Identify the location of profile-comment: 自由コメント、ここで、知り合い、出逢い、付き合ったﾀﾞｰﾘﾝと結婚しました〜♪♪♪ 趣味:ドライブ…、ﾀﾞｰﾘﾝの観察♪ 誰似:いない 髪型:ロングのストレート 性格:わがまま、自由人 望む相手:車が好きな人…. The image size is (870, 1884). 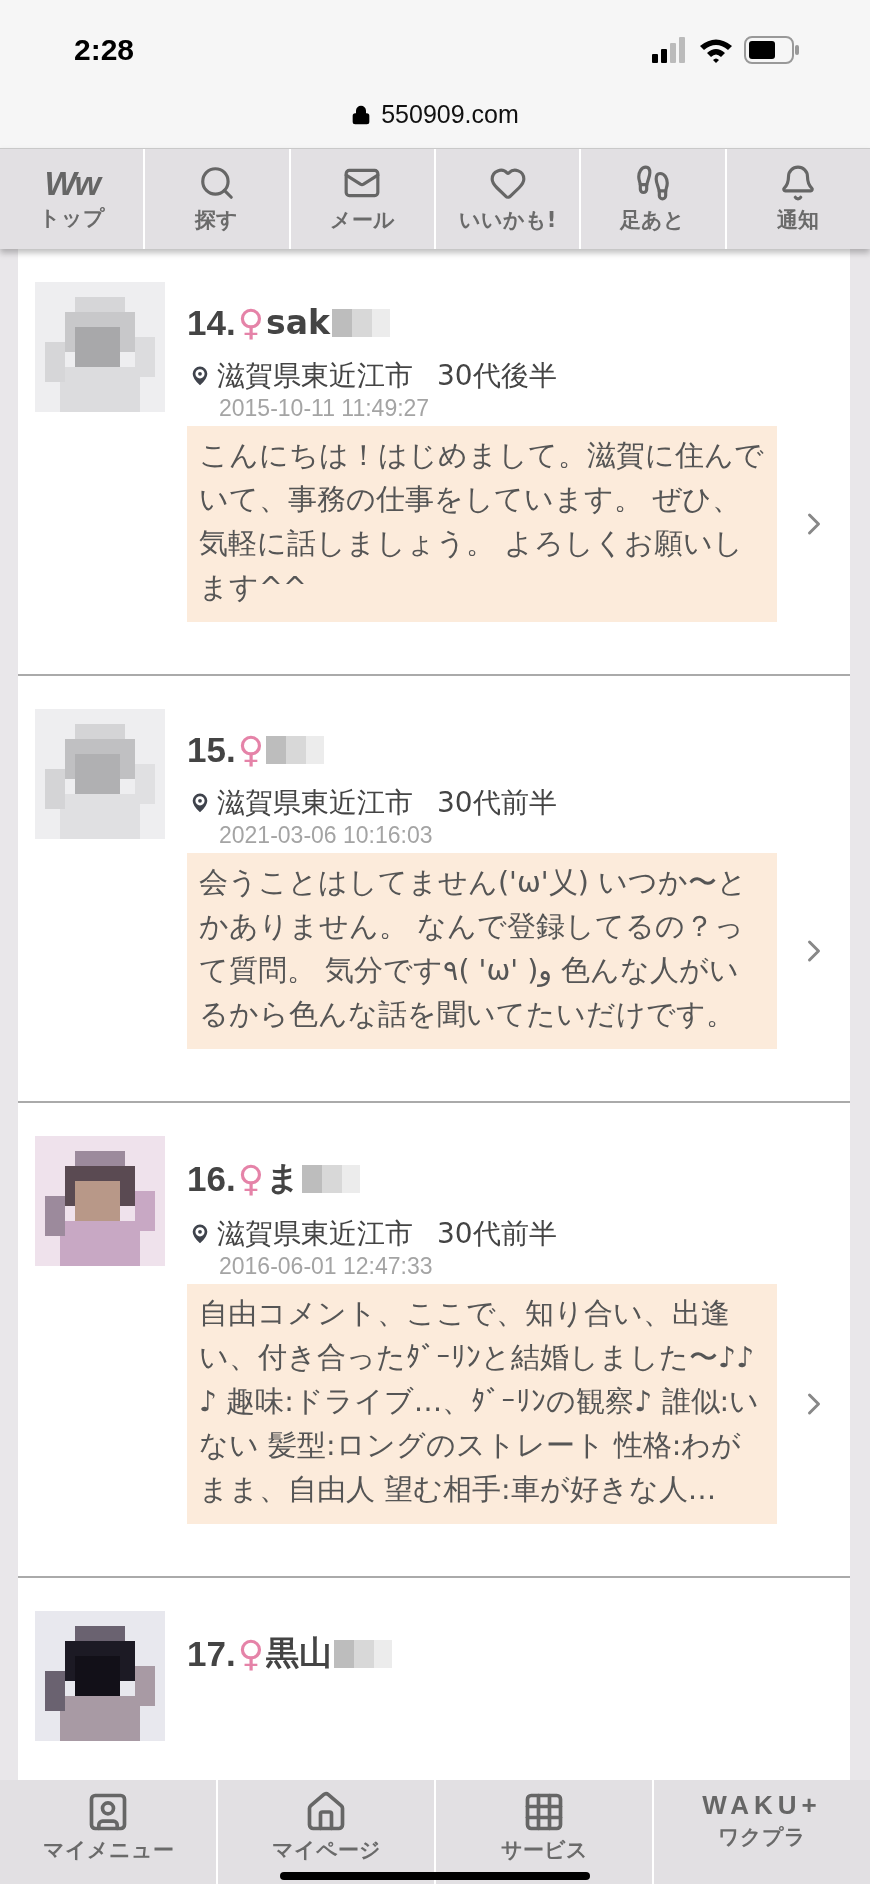
(482, 1404).